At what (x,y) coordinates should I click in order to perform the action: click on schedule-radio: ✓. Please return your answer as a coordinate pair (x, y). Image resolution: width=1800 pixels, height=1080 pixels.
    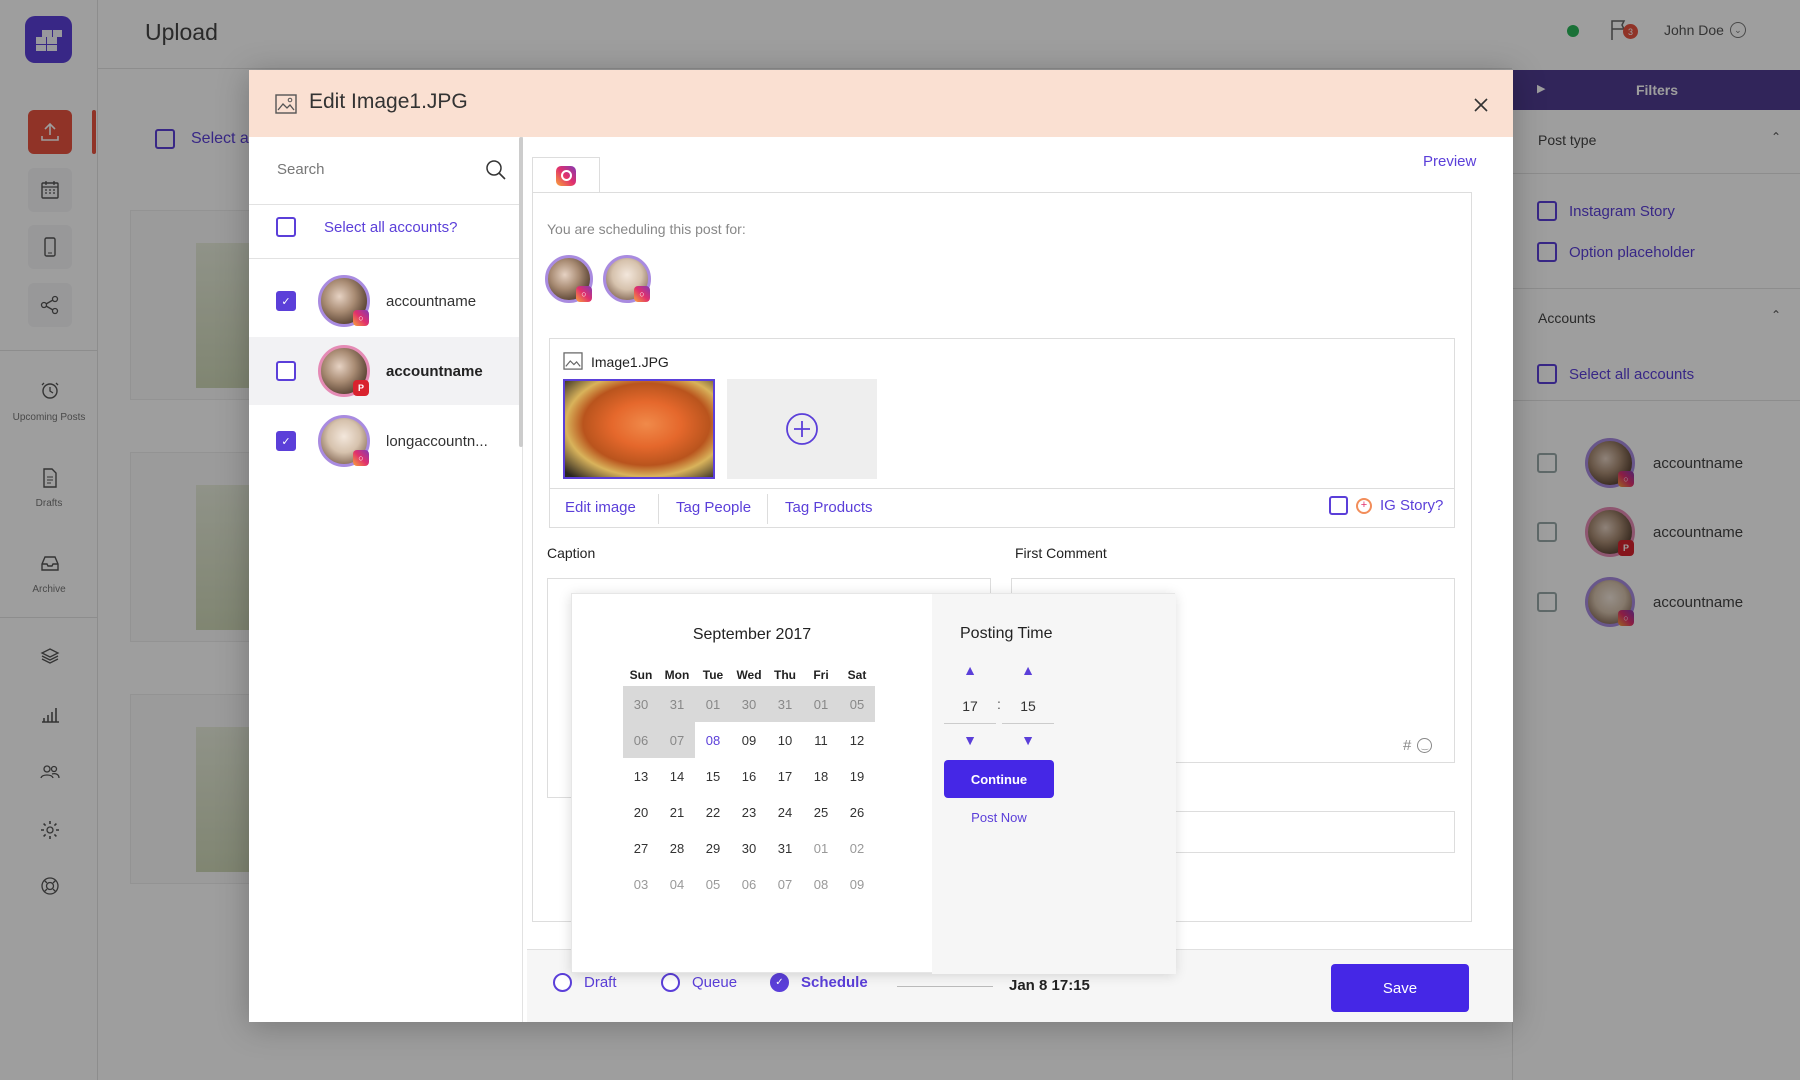
    Looking at the image, I should click on (779, 982).